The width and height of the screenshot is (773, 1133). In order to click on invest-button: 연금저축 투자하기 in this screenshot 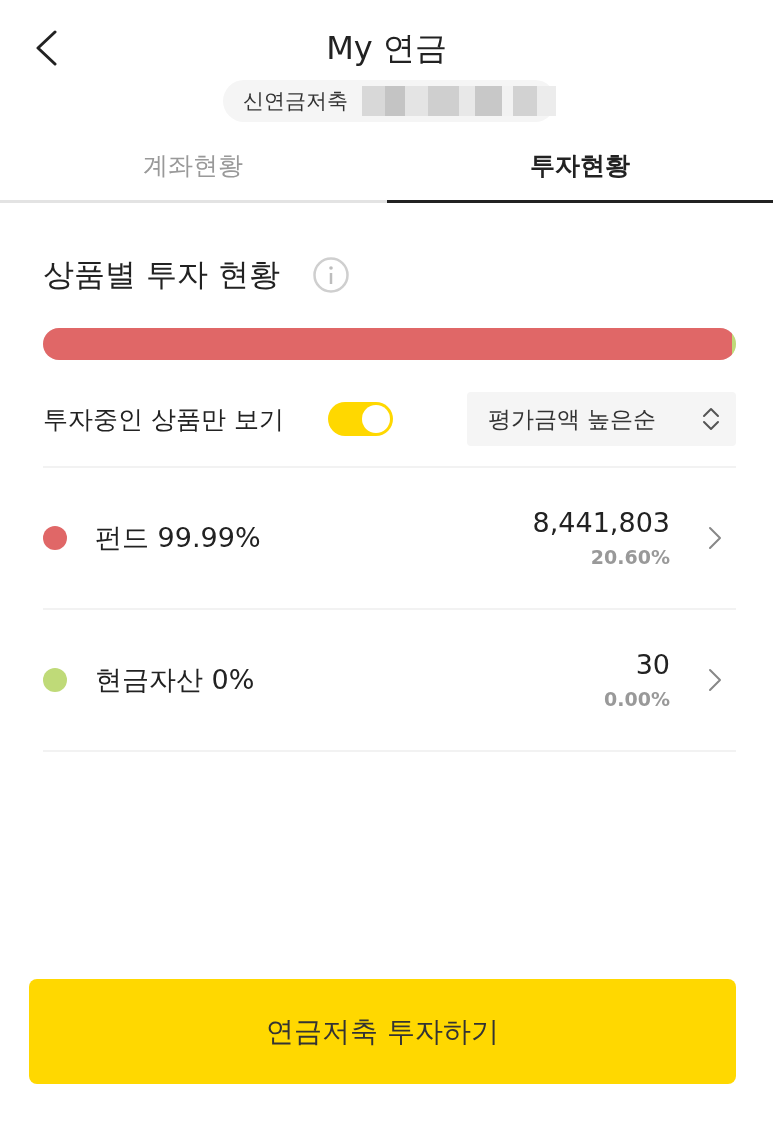, I will do `click(382, 1031)`.